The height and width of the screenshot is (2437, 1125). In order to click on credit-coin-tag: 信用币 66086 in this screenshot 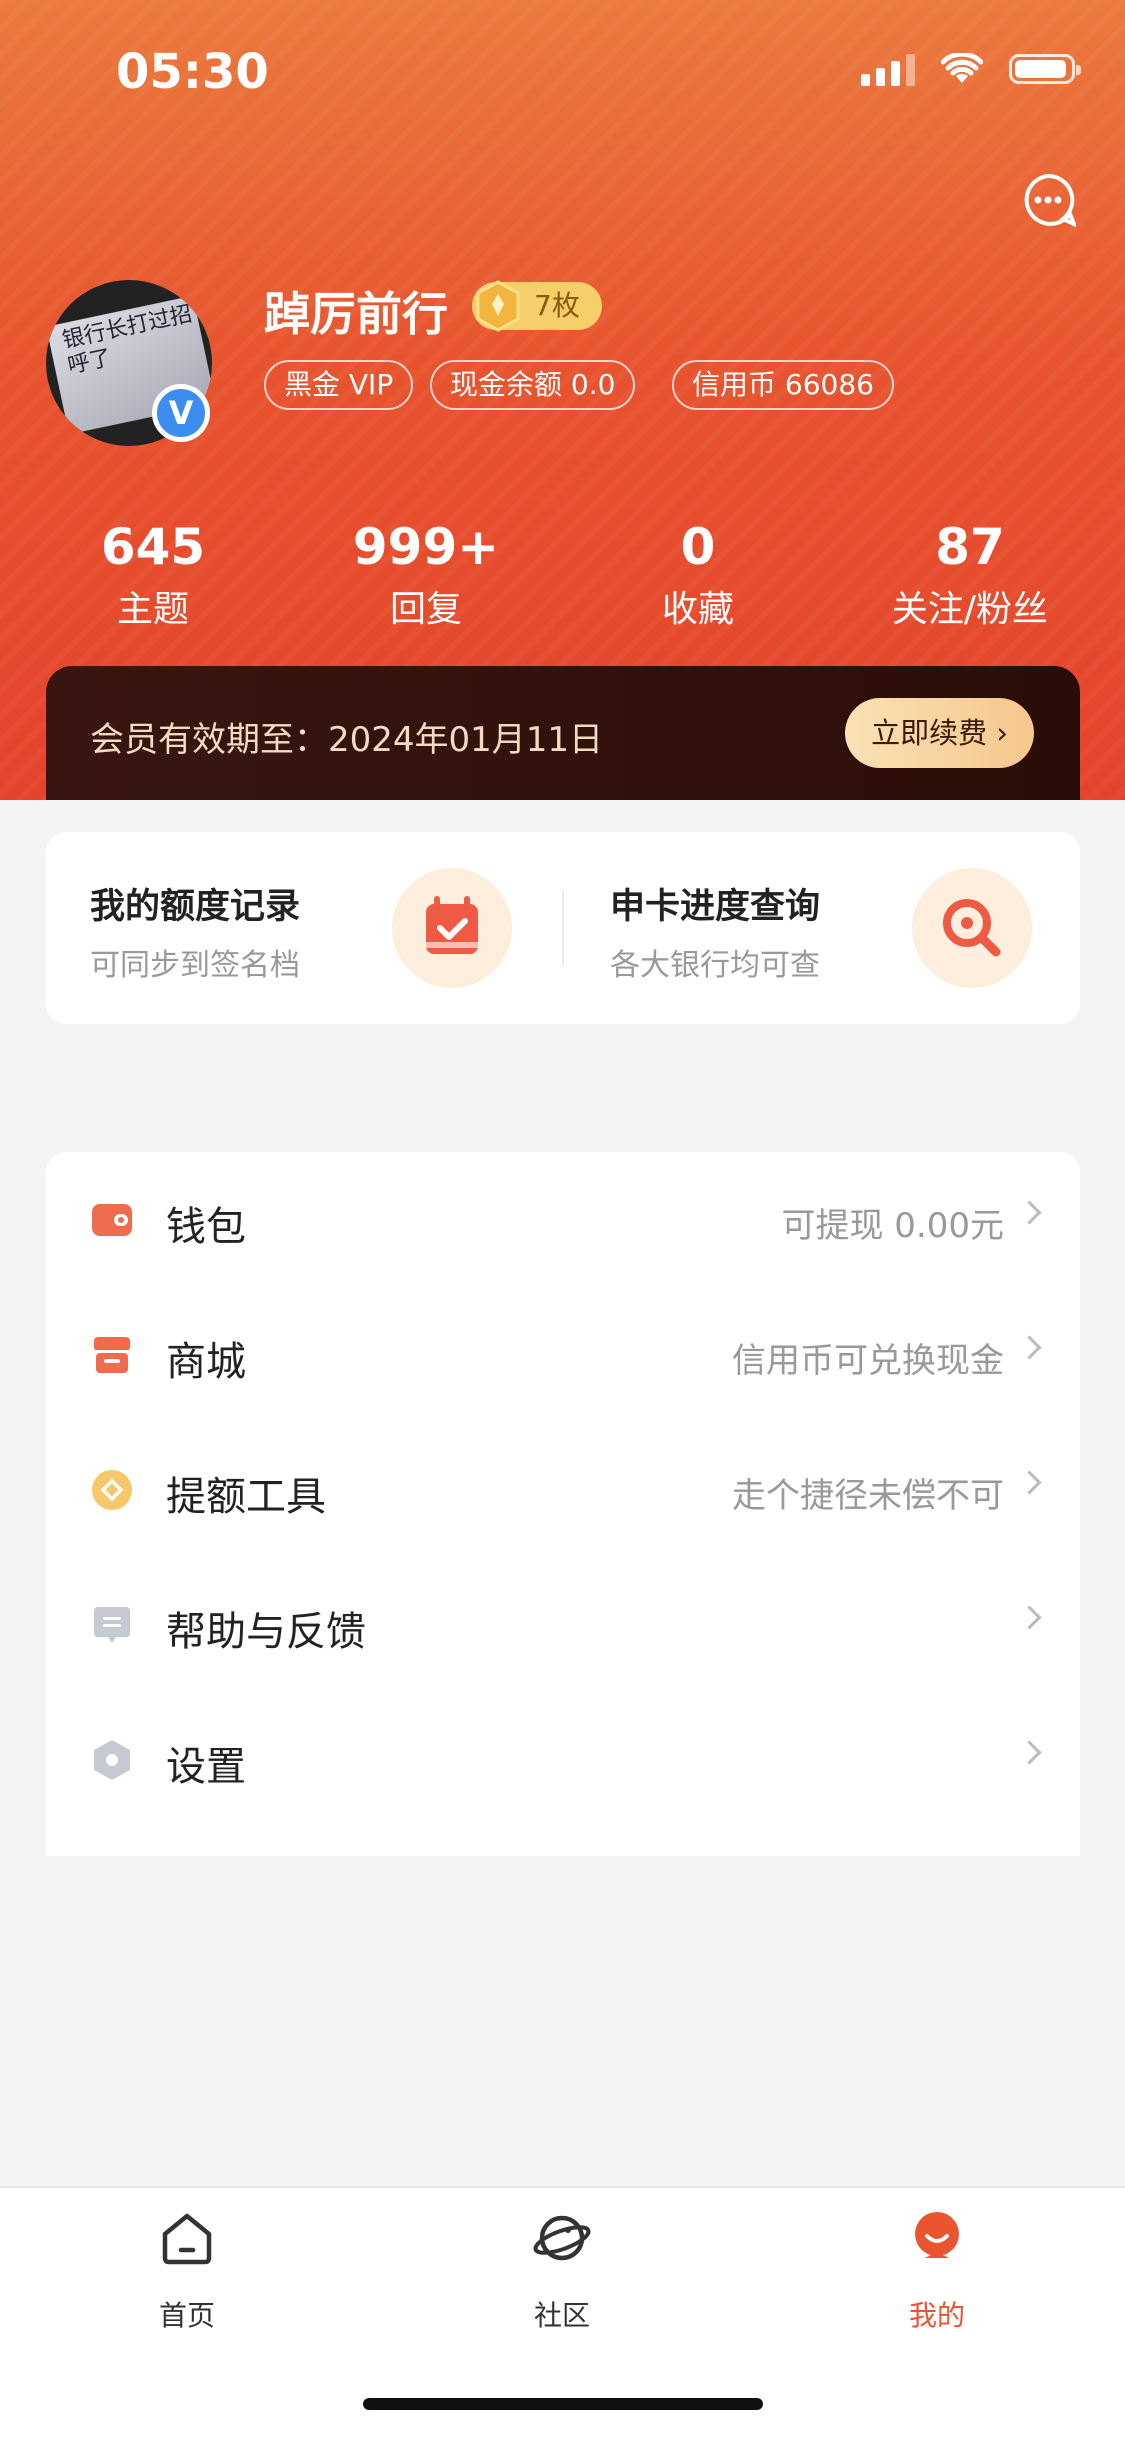, I will do `click(783, 385)`.